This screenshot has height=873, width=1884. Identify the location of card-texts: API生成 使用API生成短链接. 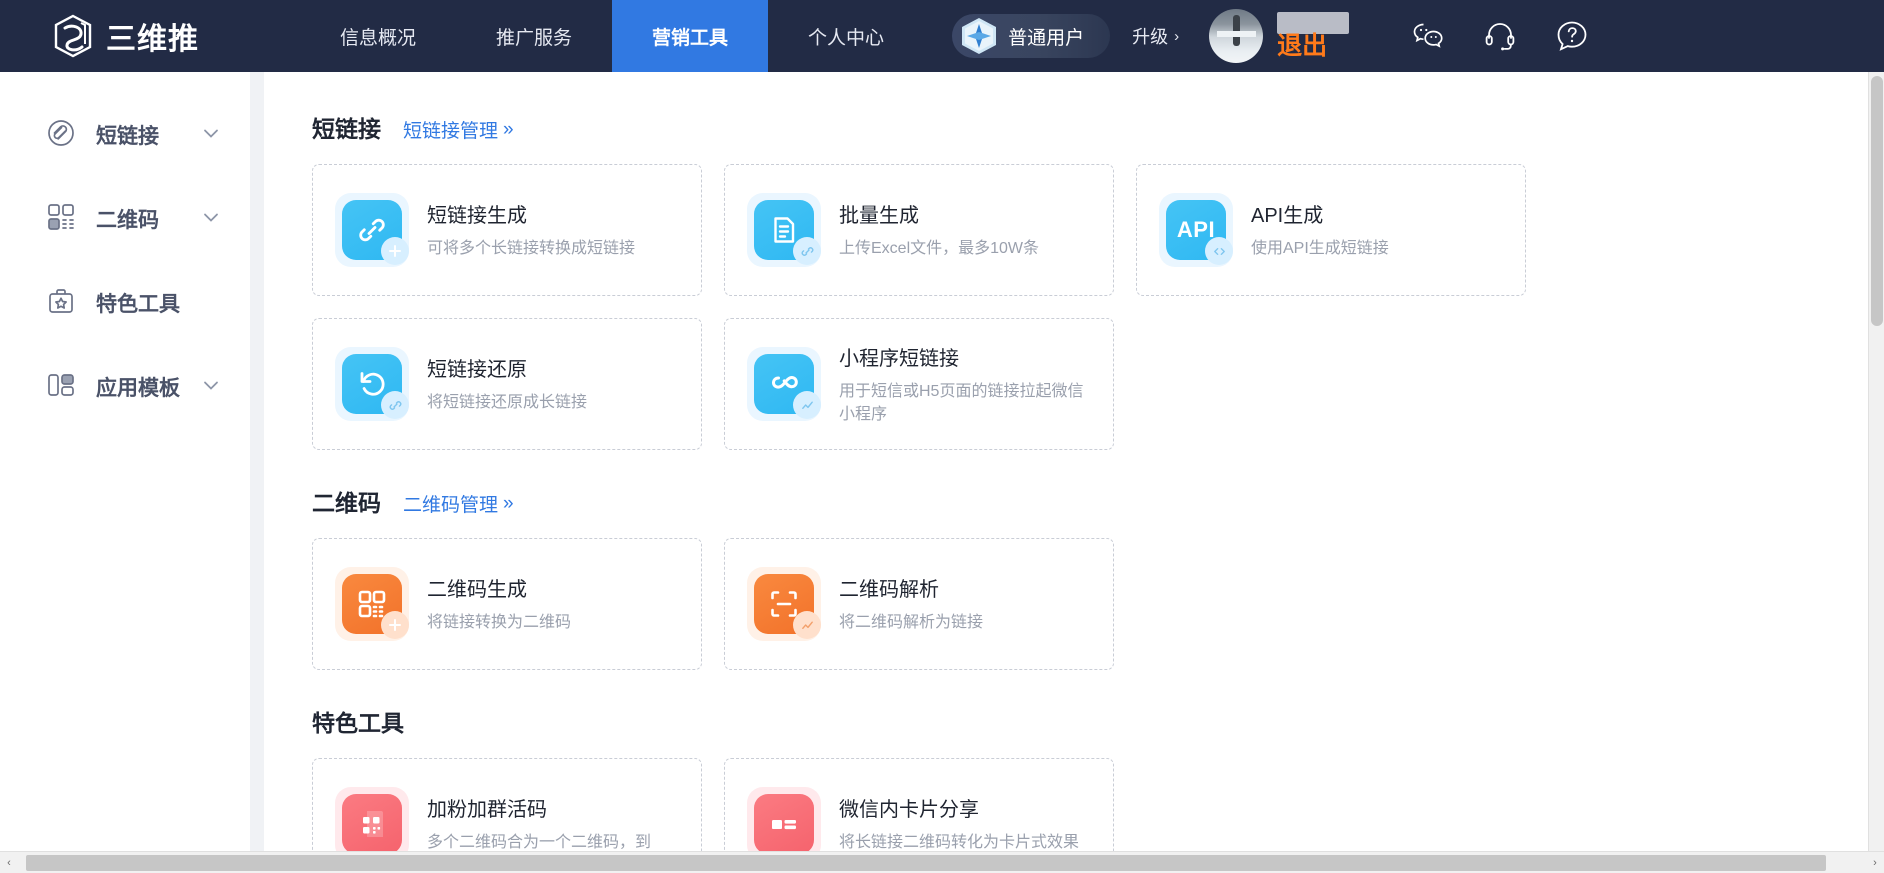
(1320, 229).